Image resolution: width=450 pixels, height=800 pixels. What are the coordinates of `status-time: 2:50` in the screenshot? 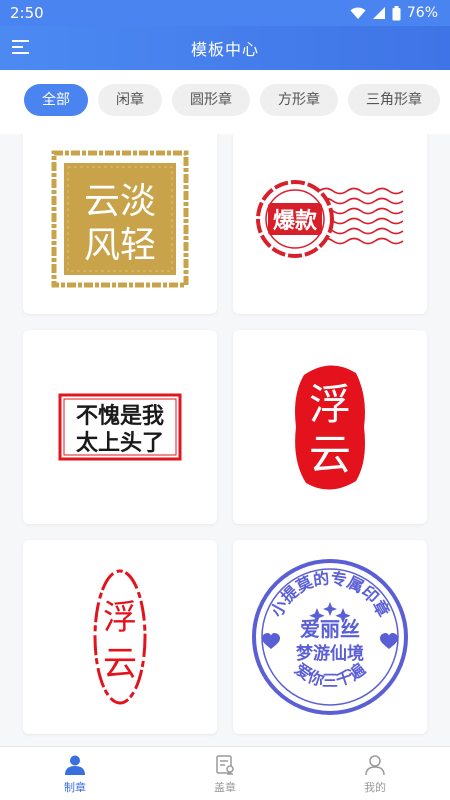 It's located at (27, 13).